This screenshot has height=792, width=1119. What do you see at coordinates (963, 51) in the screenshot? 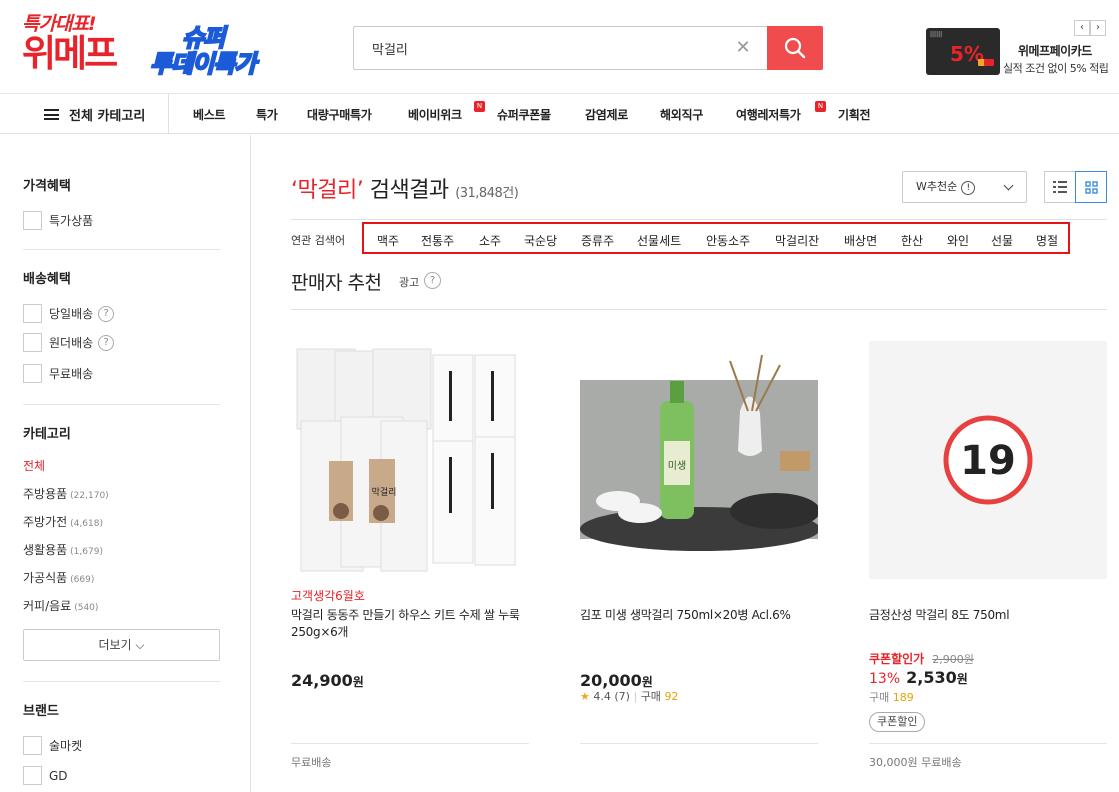
I see `pay-card-image: |||||| 5%` at bounding box center [963, 51].